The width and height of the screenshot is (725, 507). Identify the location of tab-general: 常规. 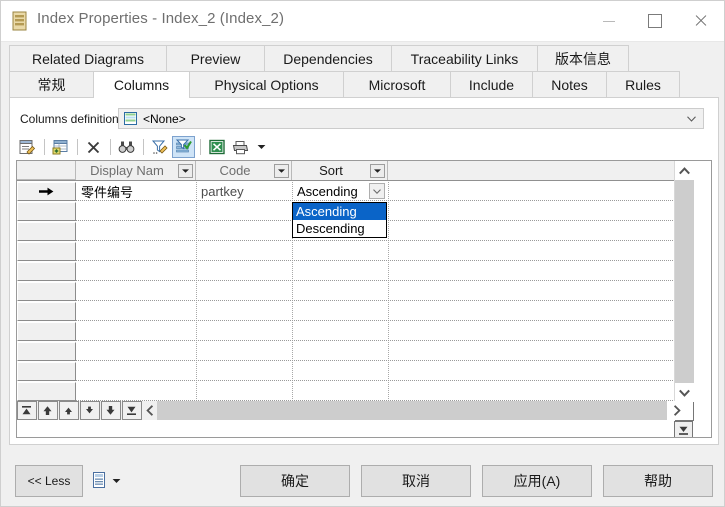
(51, 84).